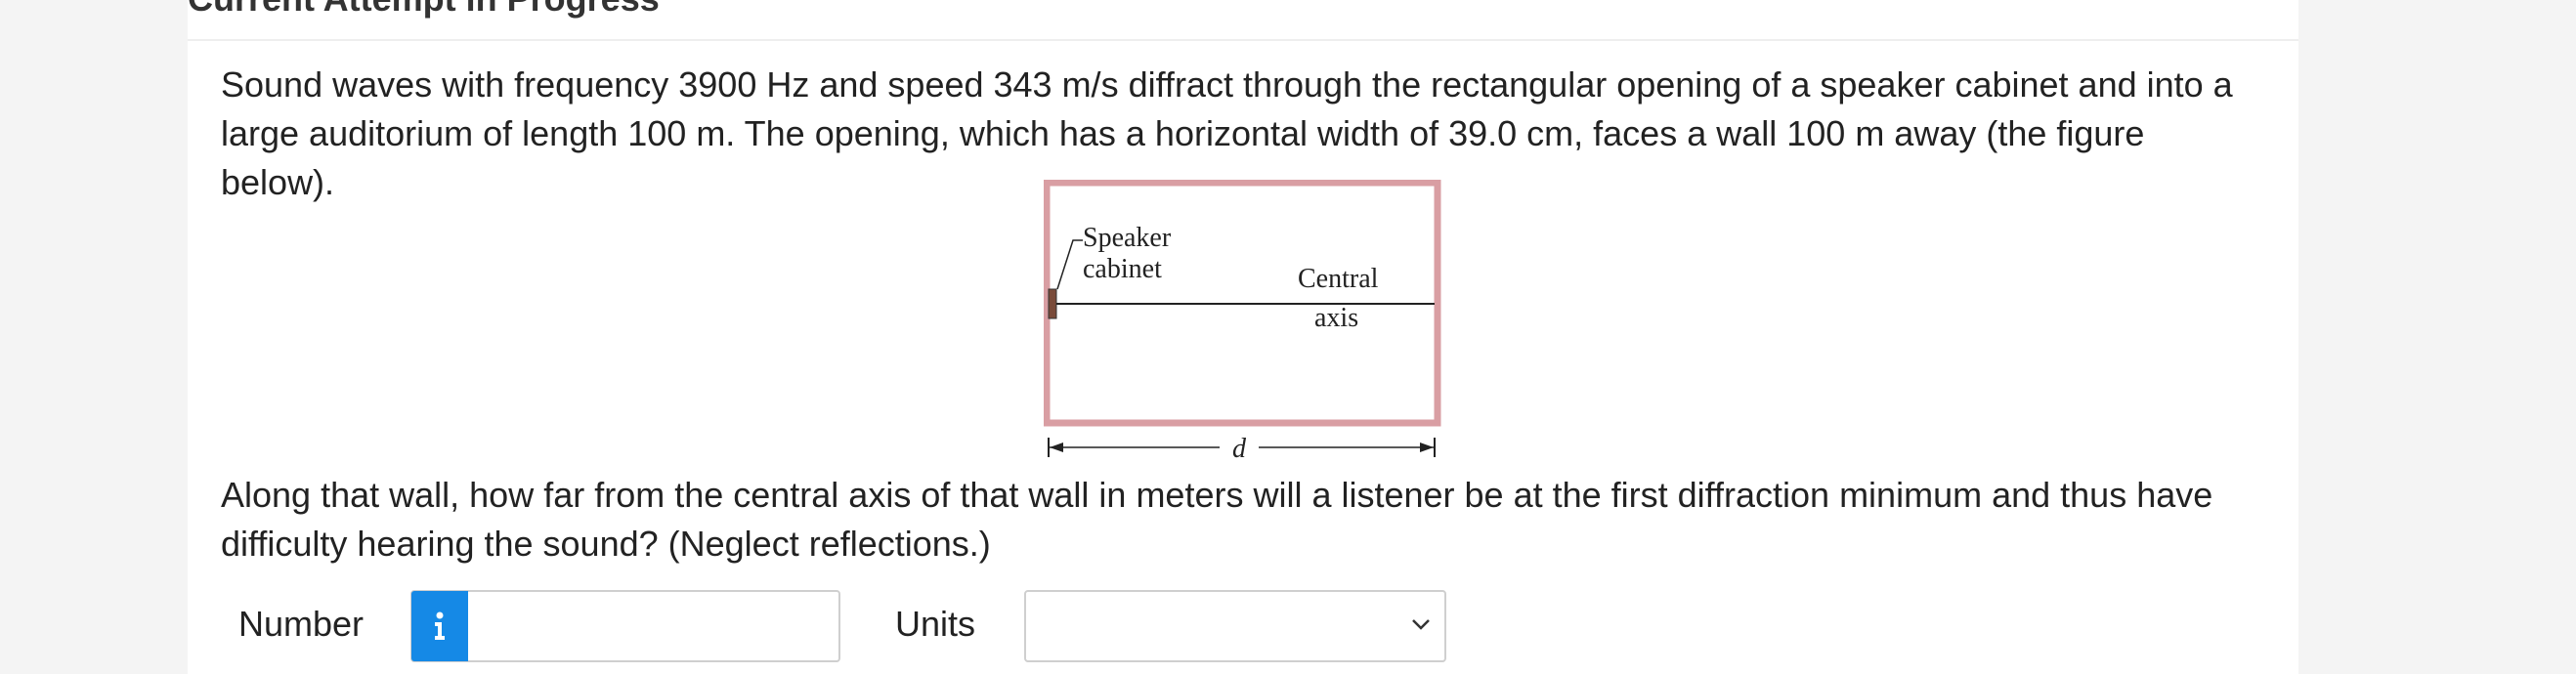 The height and width of the screenshot is (674, 2576). Describe the element at coordinates (1057, 447) in the screenshot. I see `distance-arrow-left` at that location.